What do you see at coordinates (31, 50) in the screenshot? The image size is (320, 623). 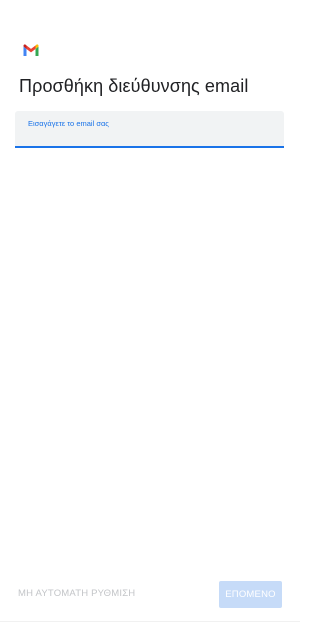 I see `gmail-logo-icon` at bounding box center [31, 50].